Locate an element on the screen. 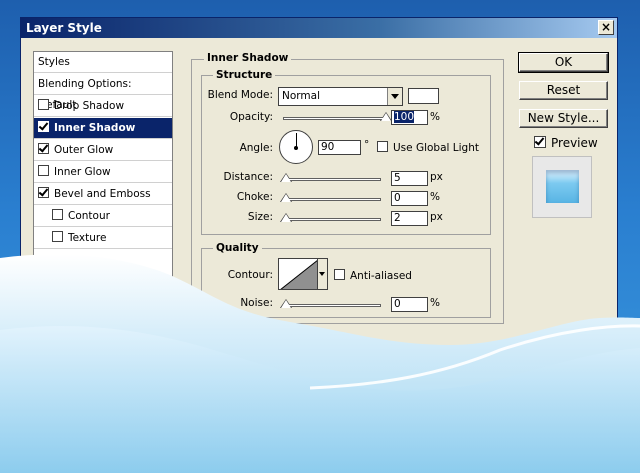 The height and width of the screenshot is (473, 640). styles-item-texture: Texture is located at coordinates (103, 238).